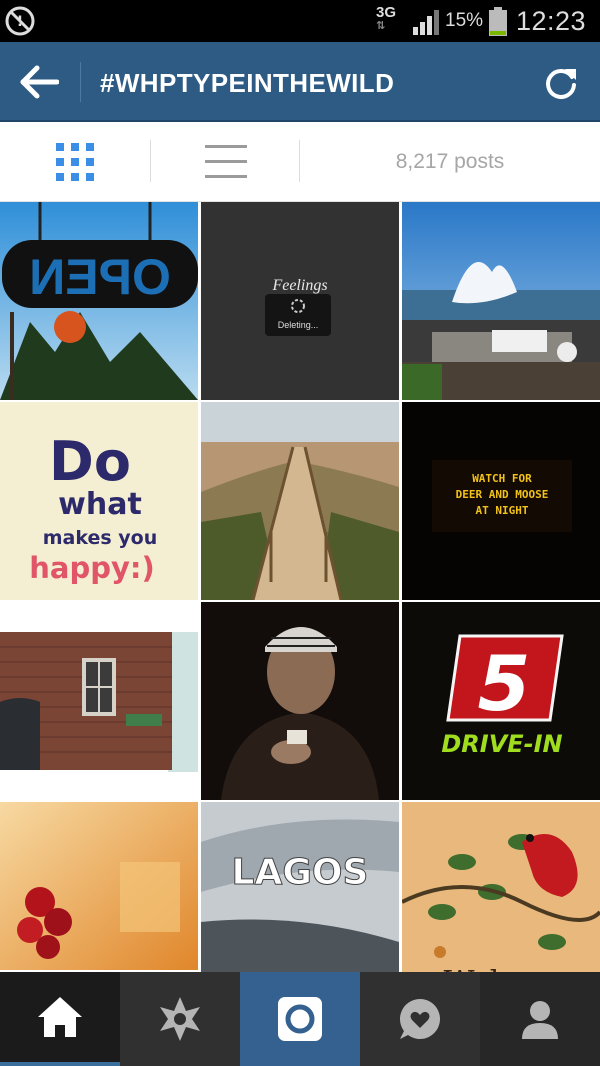 The width and height of the screenshot is (600, 1066). I want to click on back-arrow-icon, so click(39, 82).